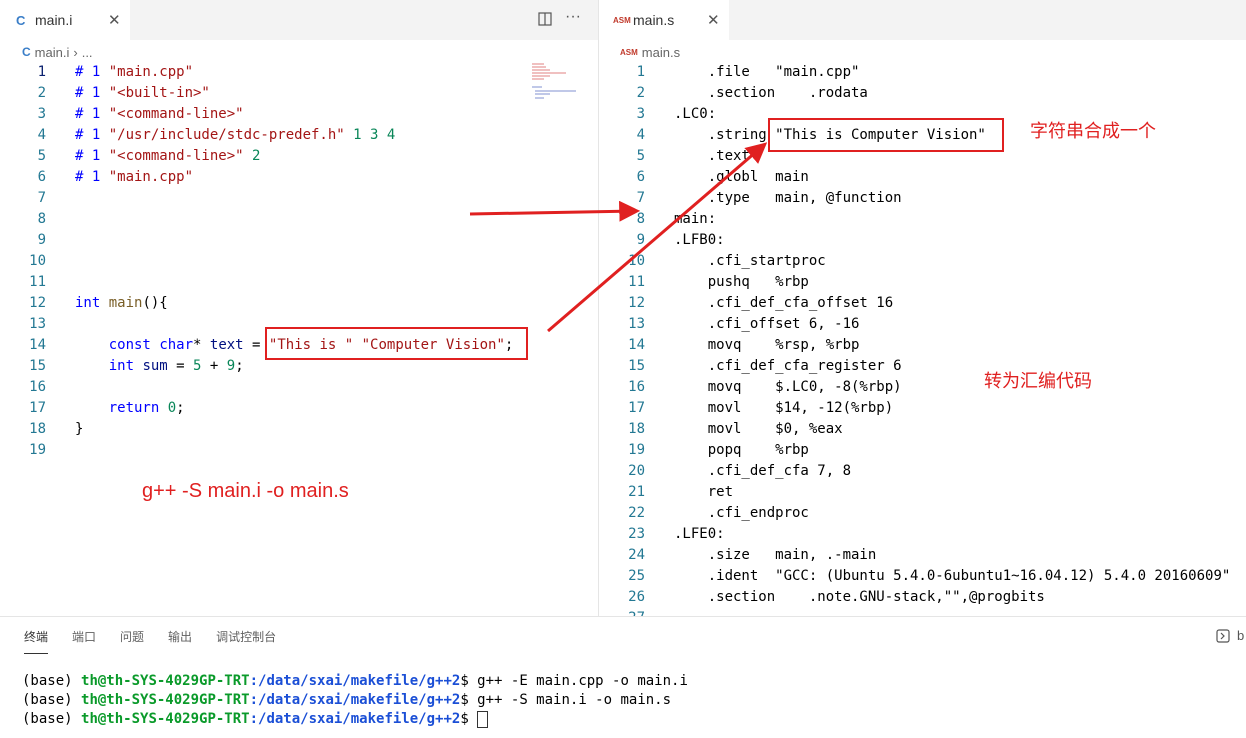 The image size is (1246, 738). I want to click on chevron-right-icon: ›, so click(75, 52).